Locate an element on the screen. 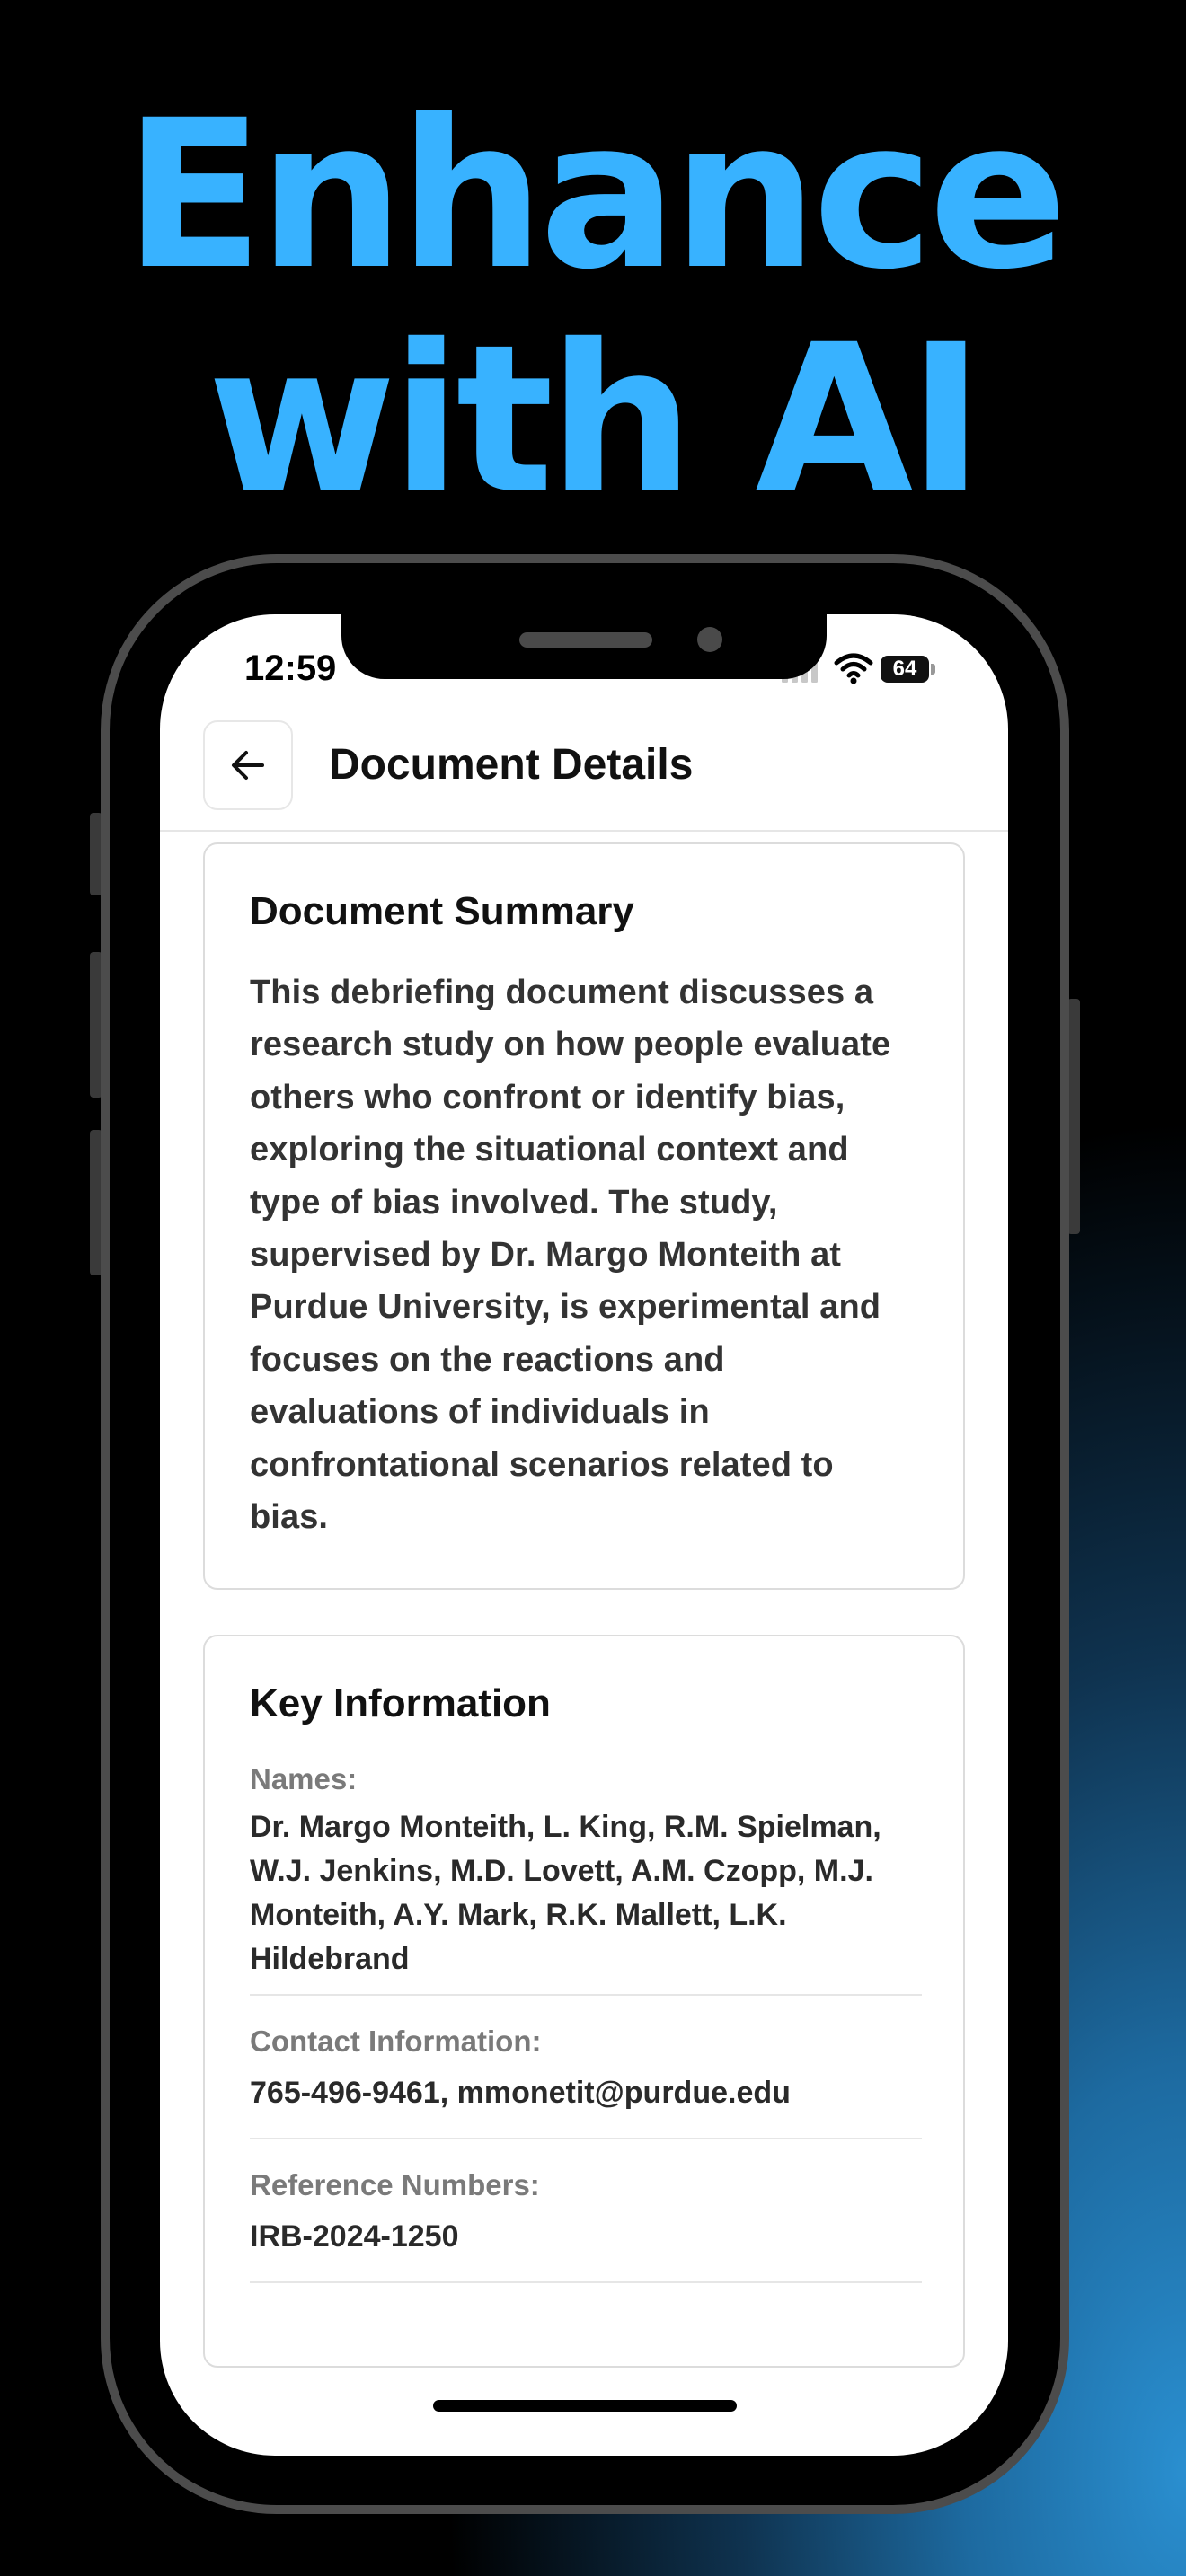  home-indicator is located at coordinates (585, 2406).